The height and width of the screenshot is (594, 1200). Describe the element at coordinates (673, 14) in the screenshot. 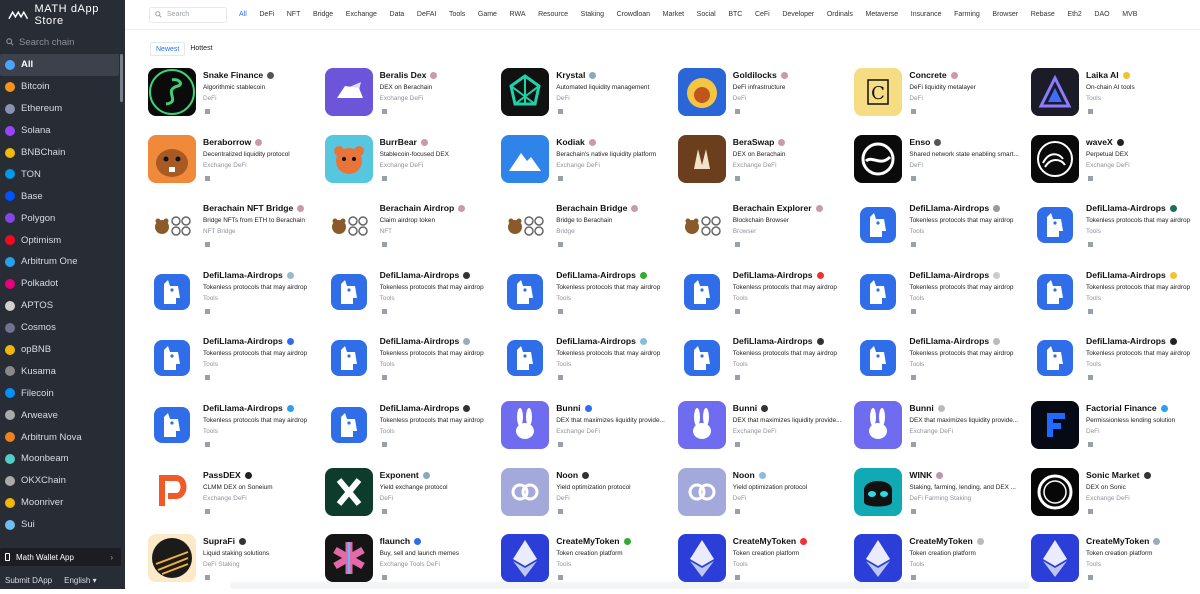

I see `tab-market: Market` at that location.